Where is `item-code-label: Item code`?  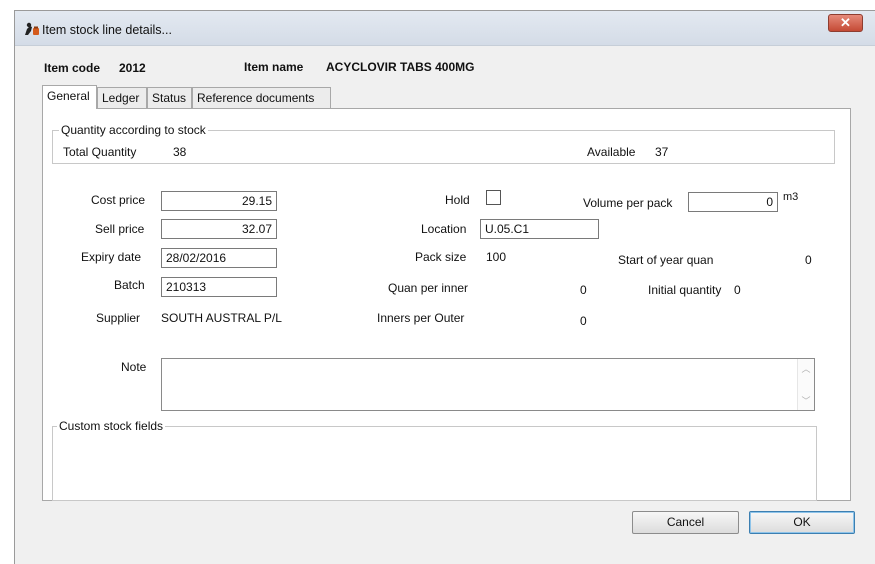
item-code-label: Item code is located at coordinates (72, 68).